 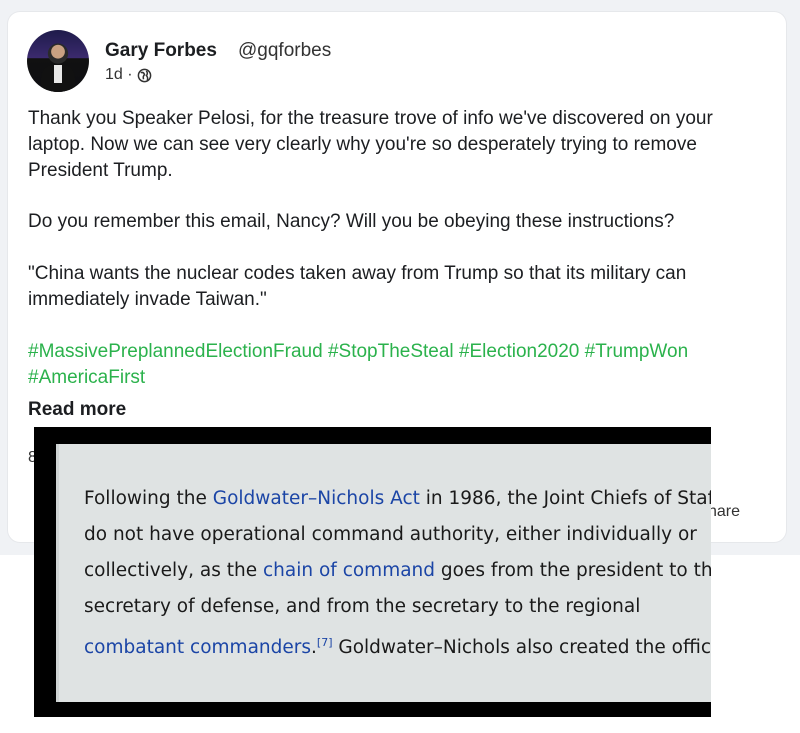 What do you see at coordinates (161, 51) in the screenshot?
I see `author-name: Gary Forbes` at bounding box center [161, 51].